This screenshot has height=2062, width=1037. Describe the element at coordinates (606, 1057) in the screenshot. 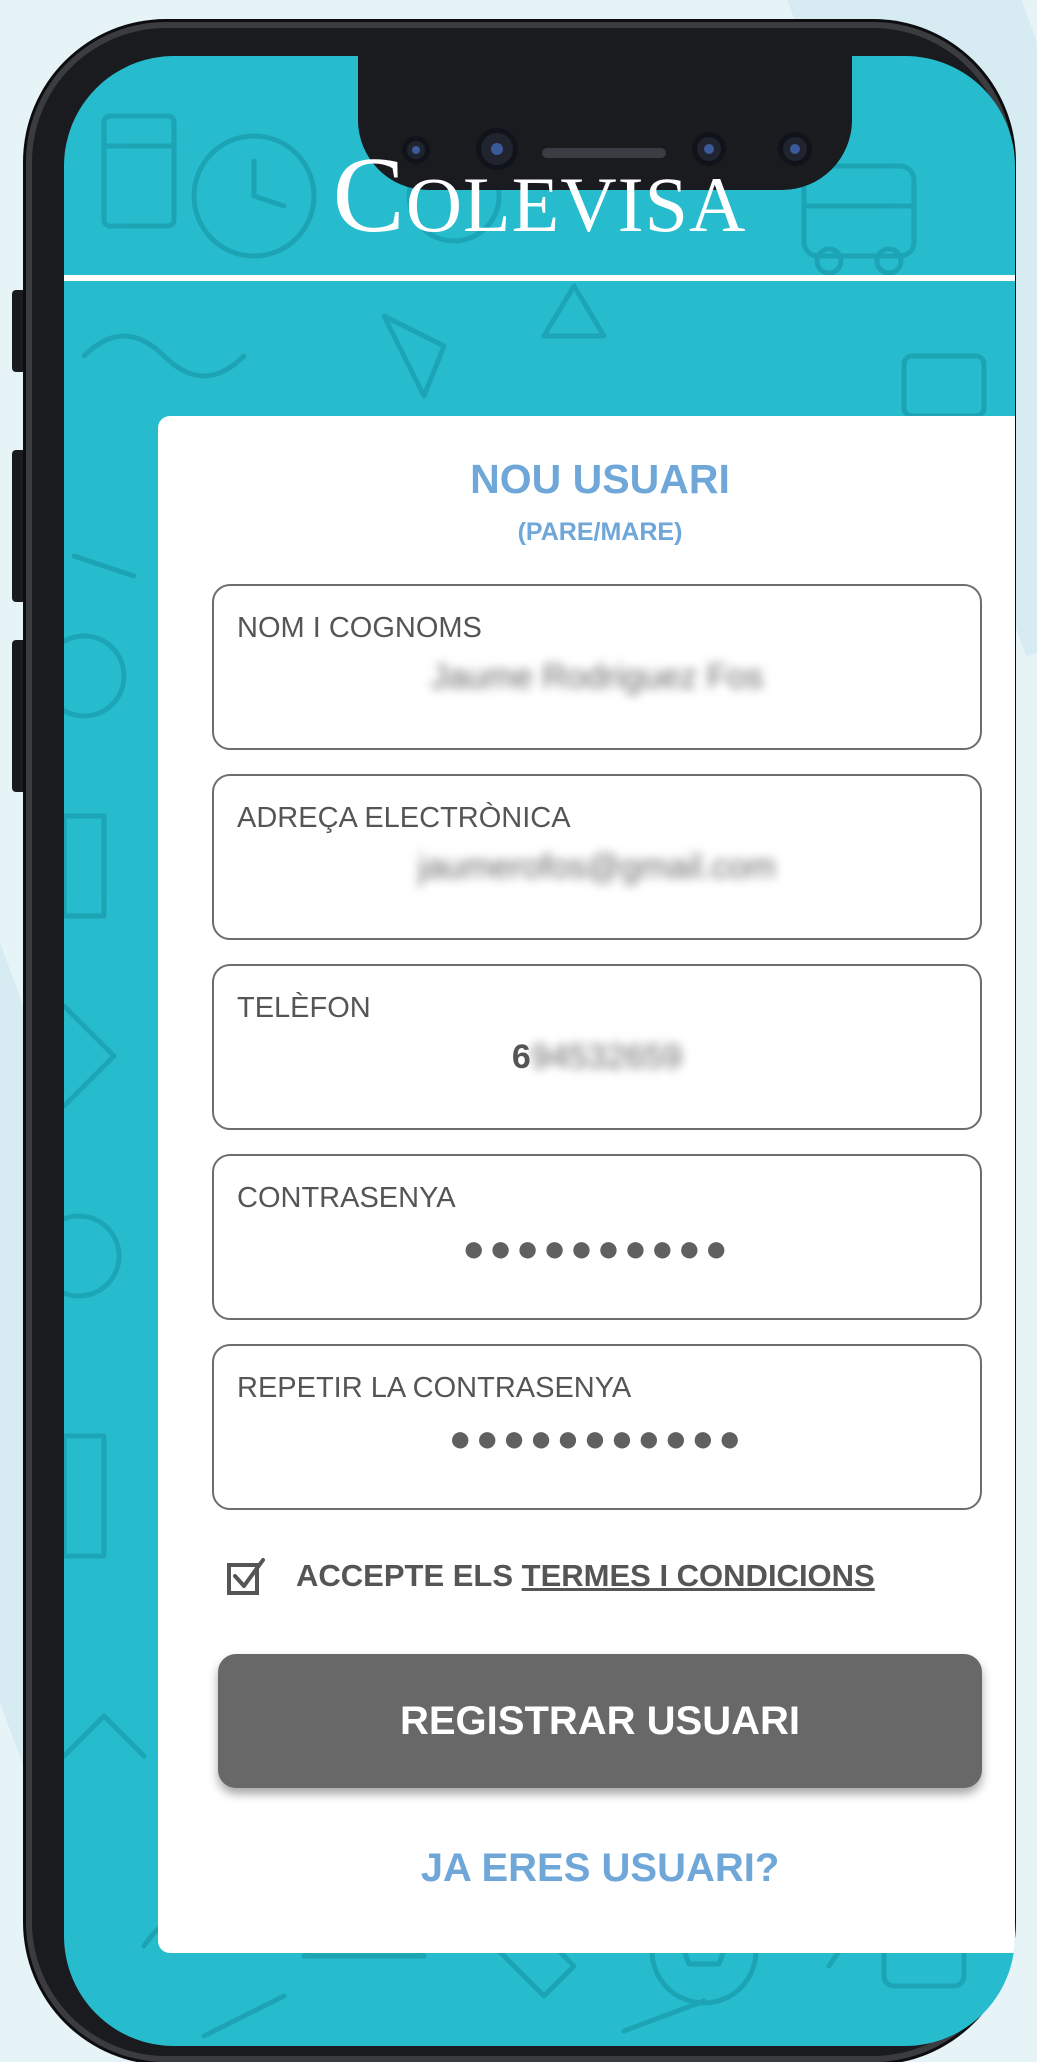

I see `phone-value-obscured: 94532659` at that location.